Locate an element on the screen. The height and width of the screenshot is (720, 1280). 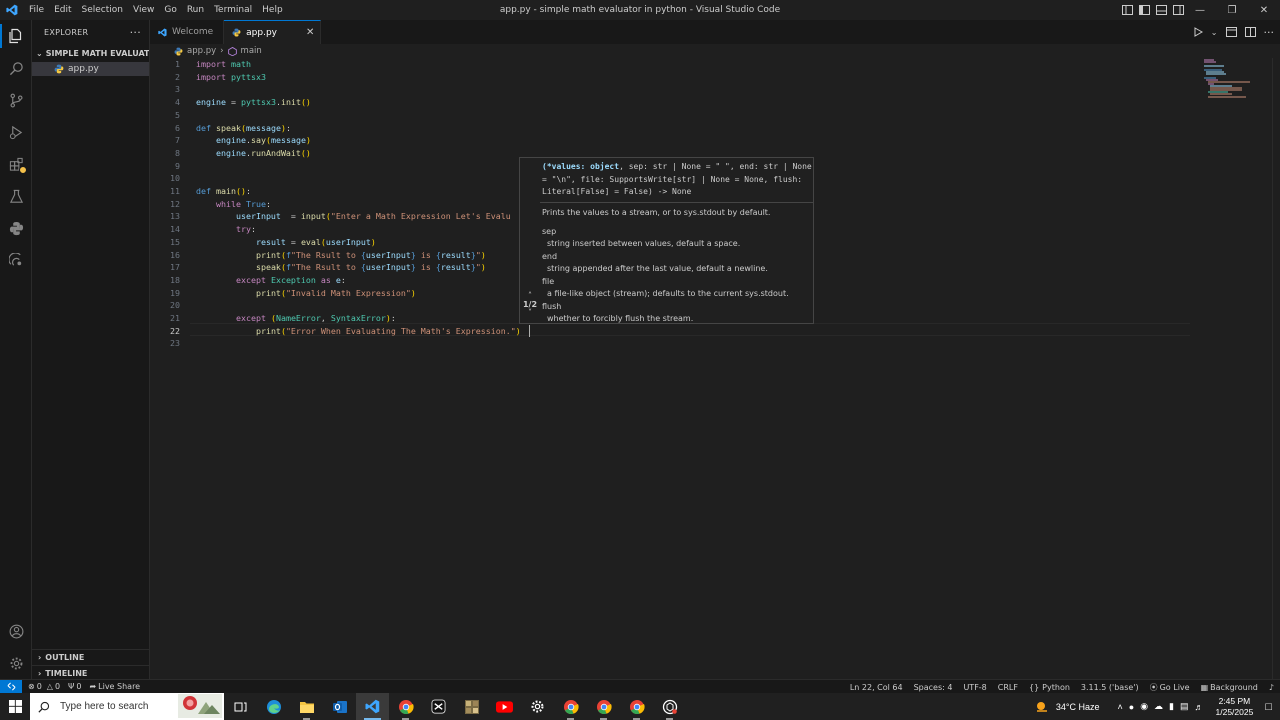
next-signature-icon: ˅ is located at coordinates (530, 313).